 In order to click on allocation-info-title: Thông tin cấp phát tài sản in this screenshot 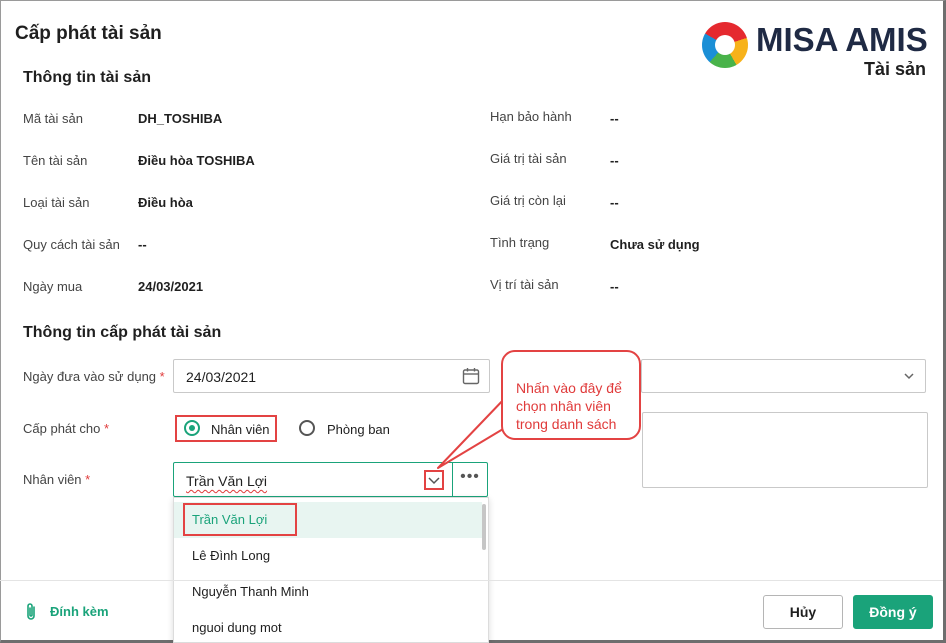, I will do `click(122, 332)`.